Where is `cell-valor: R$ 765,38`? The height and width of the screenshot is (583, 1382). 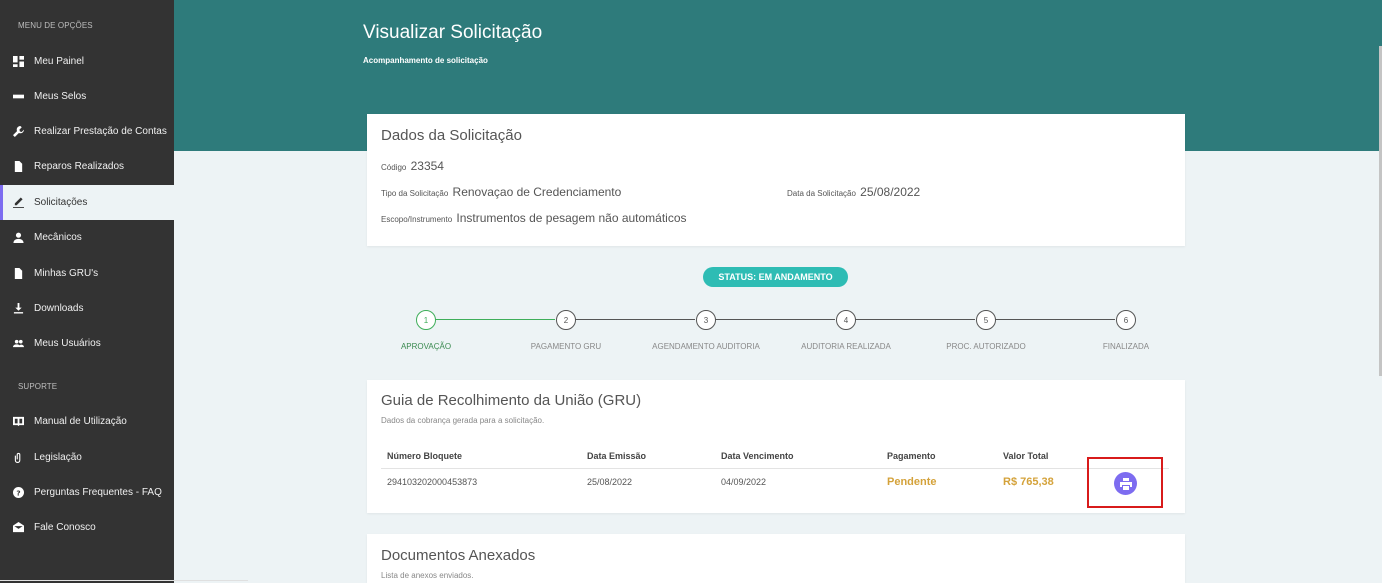
cell-valor: R$ 765,38 is located at coordinates (1028, 482).